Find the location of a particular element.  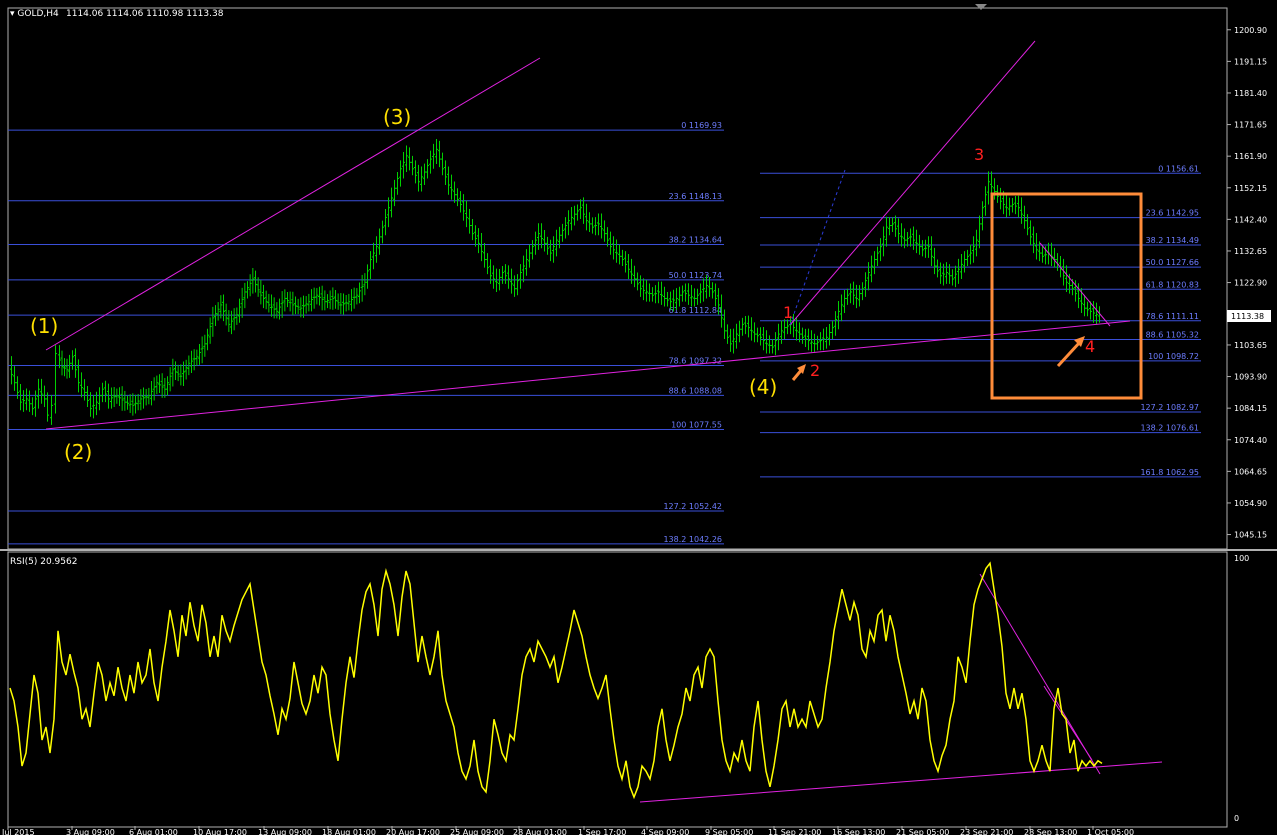

fib-right-level-label: 100 1098.72 is located at coordinates (1173, 356).